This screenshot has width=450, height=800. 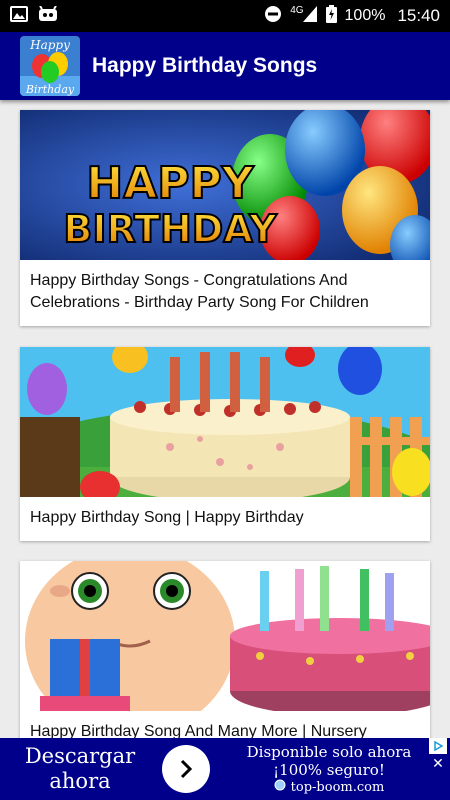 What do you see at coordinates (438, 763) in the screenshot?
I see `close-icon: ✕` at bounding box center [438, 763].